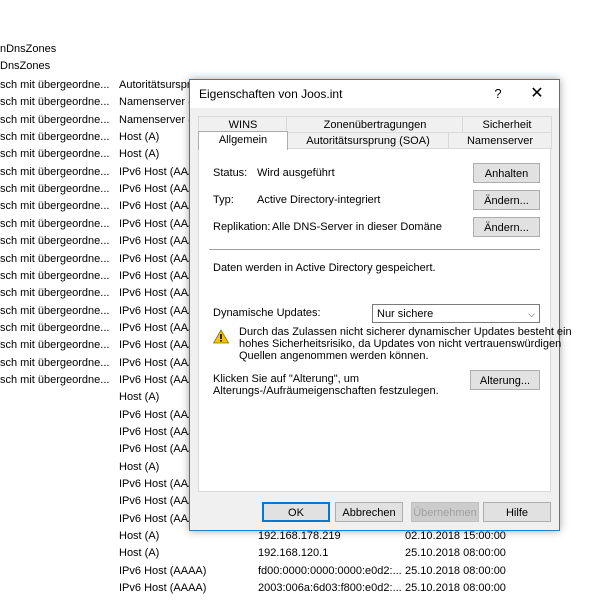  I want to click on tab-security: Sicherheit, so click(507, 124).